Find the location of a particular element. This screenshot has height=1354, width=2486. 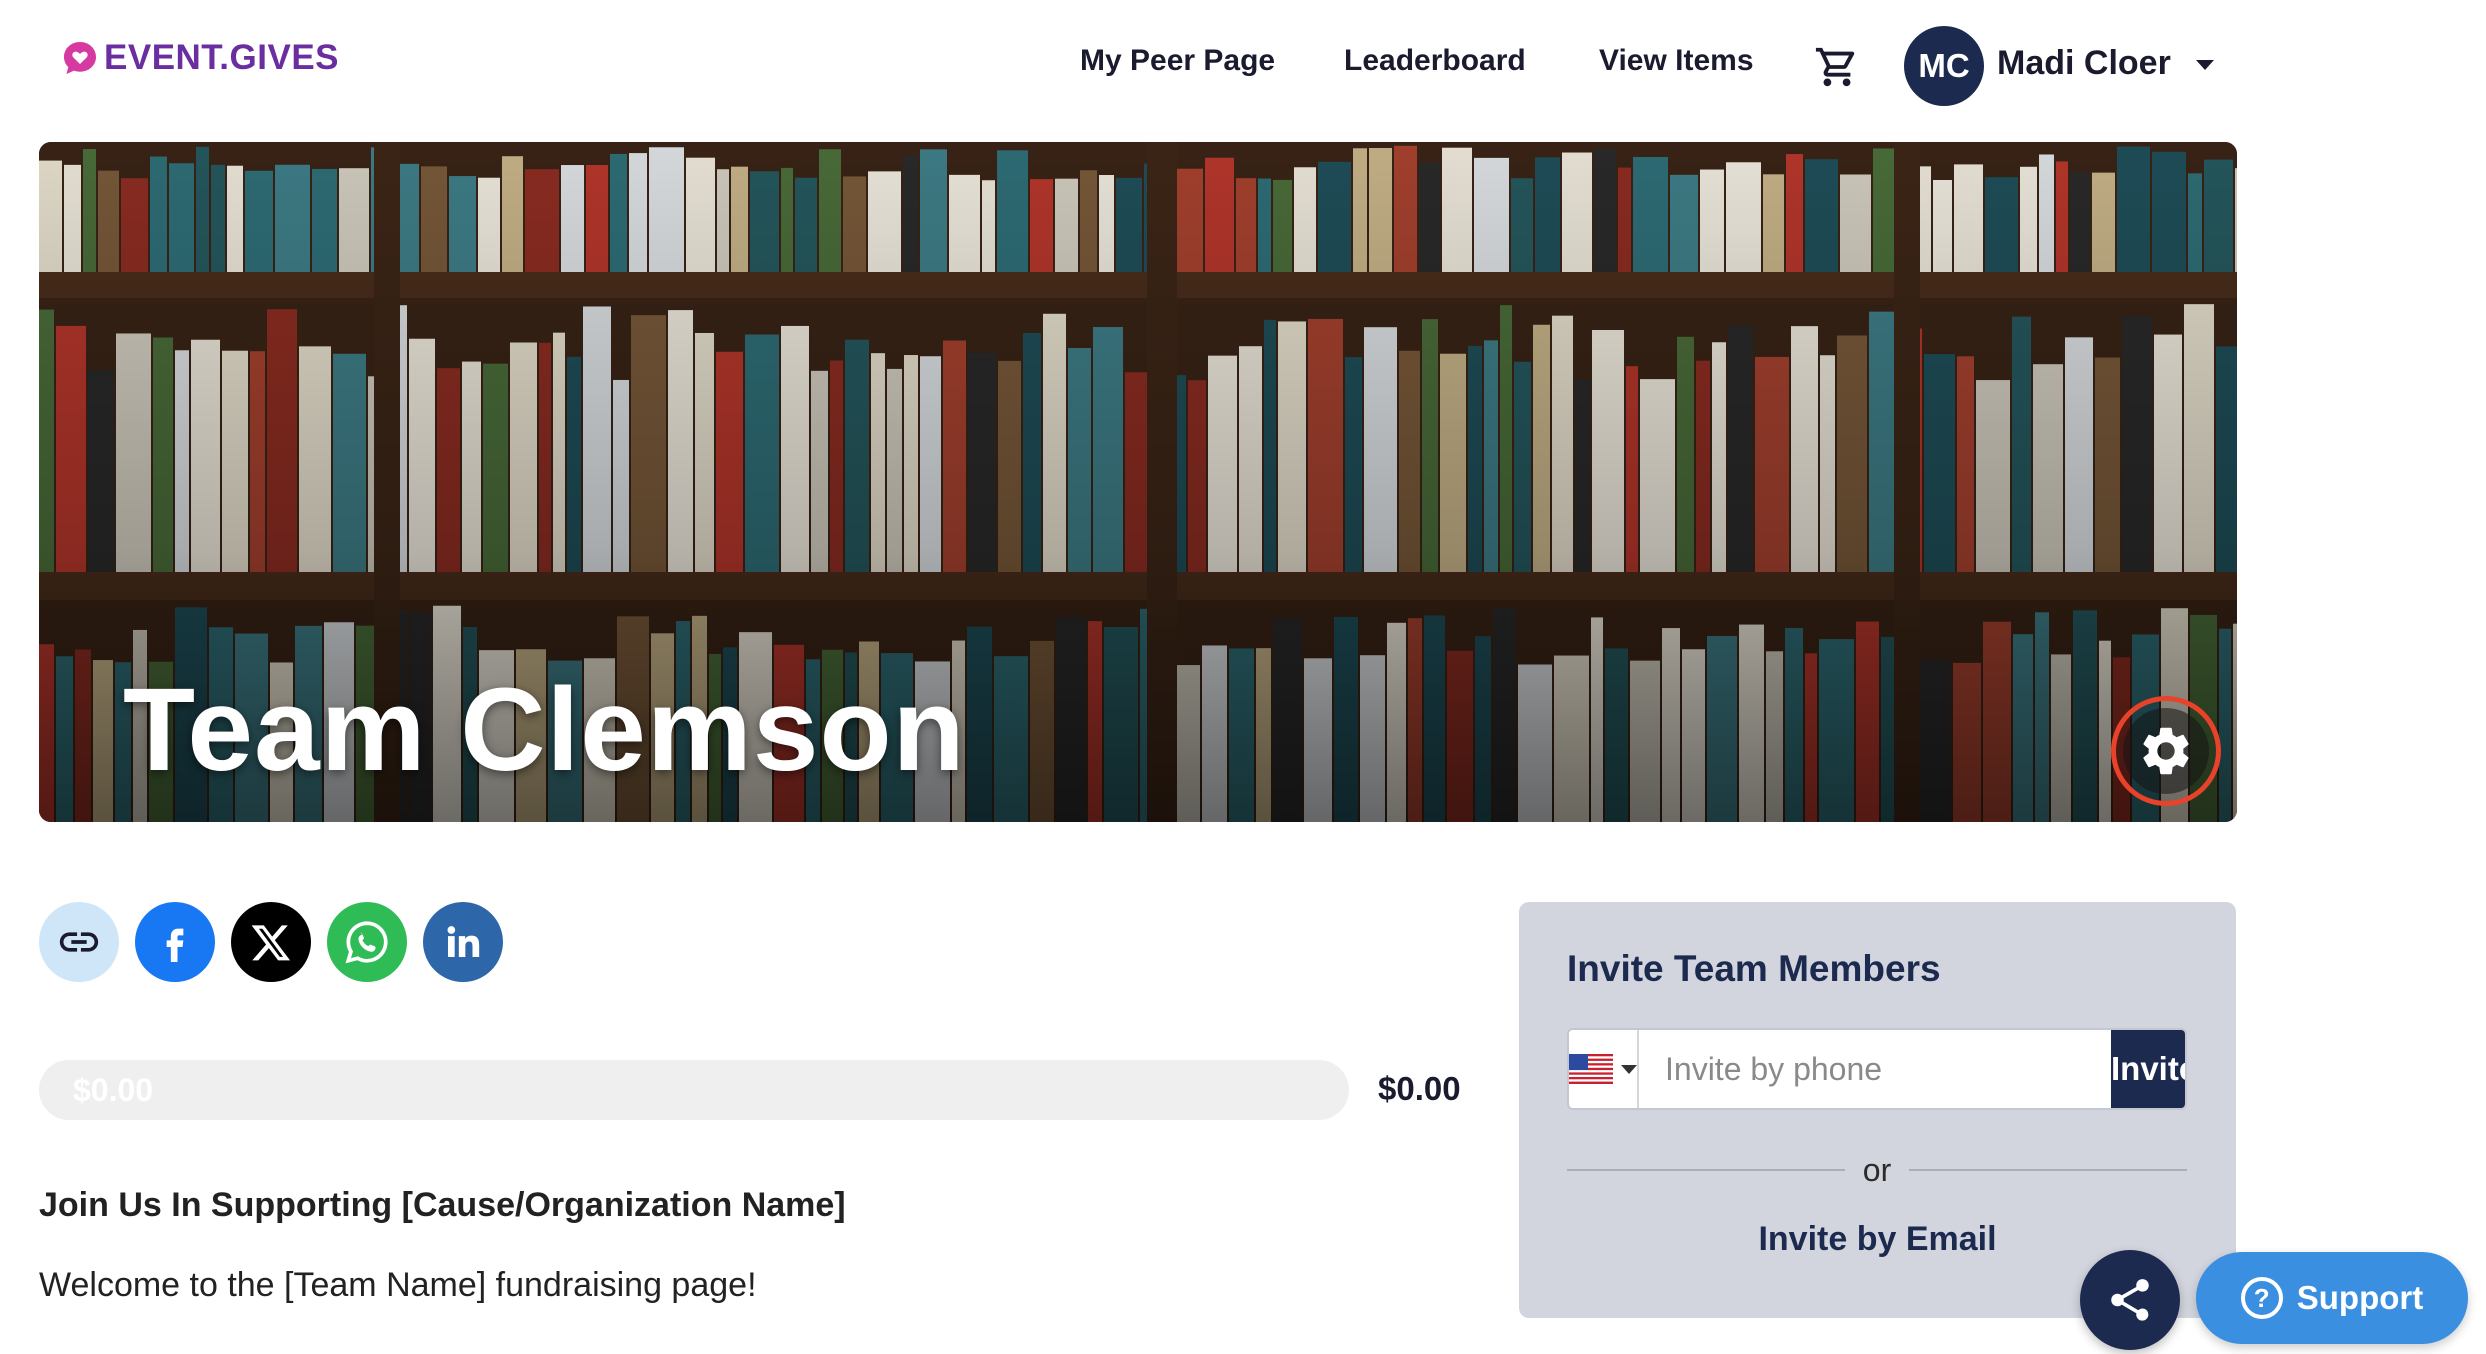

share-buttons is located at coordinates (271, 942).